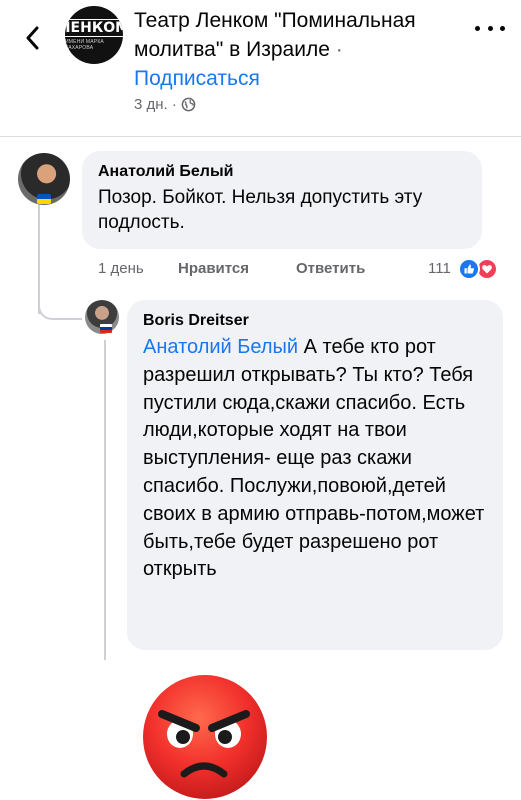 The width and height of the screenshot is (521, 800). Describe the element at coordinates (197, 78) in the screenshot. I see `subscribe-link: Подписаться` at that location.